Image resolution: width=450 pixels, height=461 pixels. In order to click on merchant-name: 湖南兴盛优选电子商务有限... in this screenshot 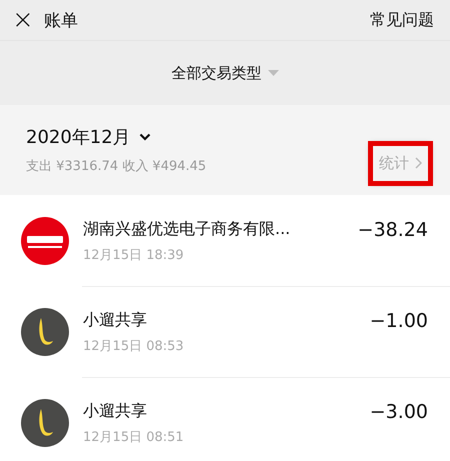, I will do `click(187, 229)`.